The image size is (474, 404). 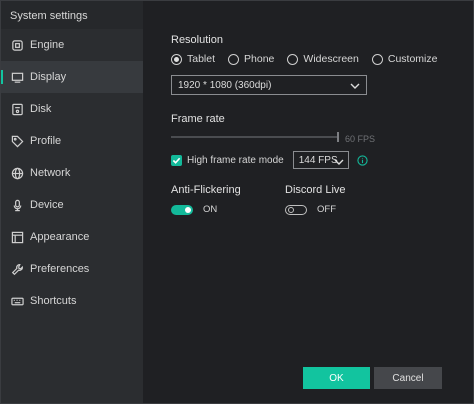 I want to click on radio-widescreen: Widescreen, so click(x=323, y=59).